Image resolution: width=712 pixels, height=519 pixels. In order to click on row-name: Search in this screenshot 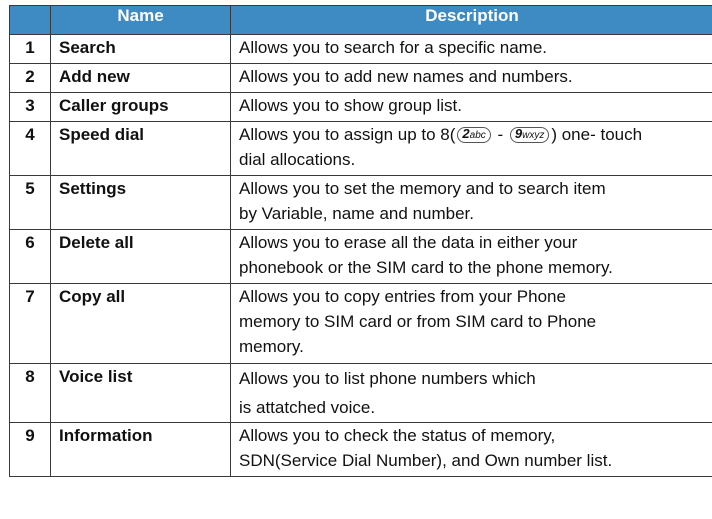, I will do `click(140, 49)`.